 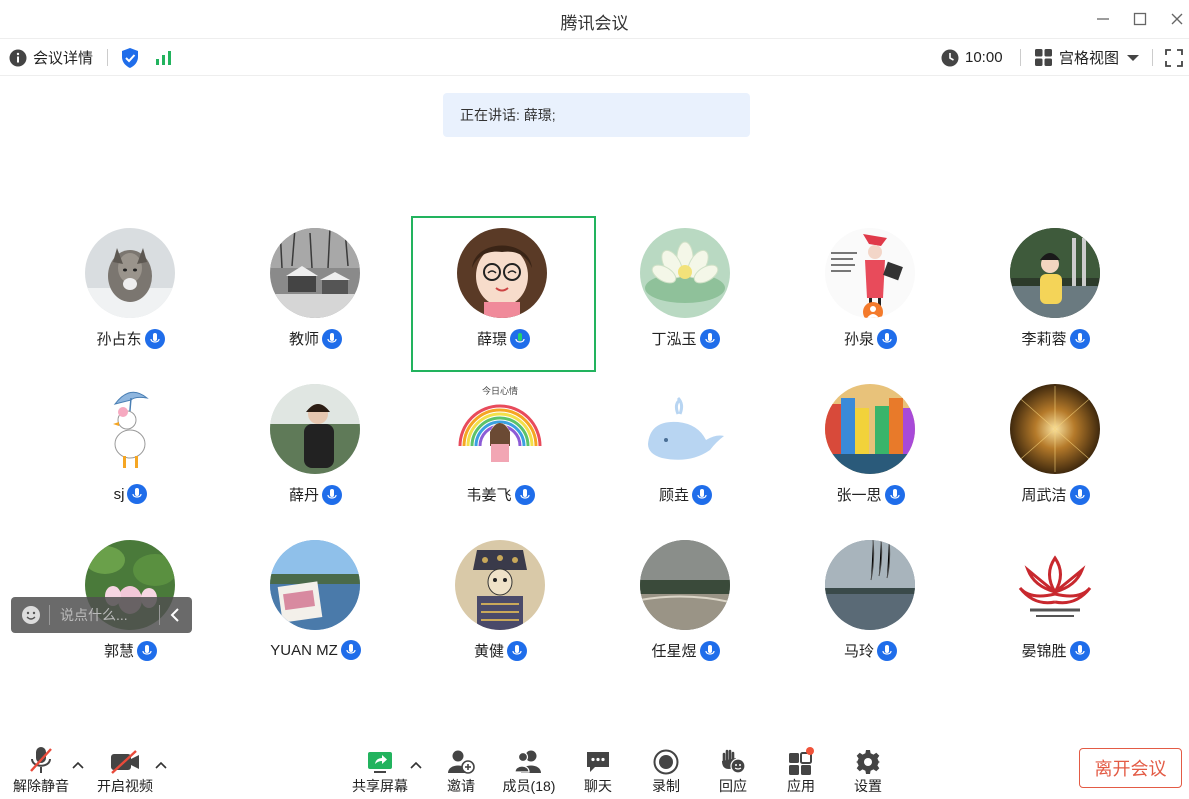 I want to click on record-button: 录制, so click(x=666, y=765).